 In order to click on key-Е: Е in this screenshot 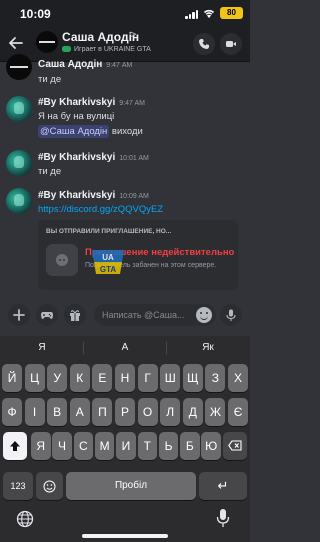, I will do `click(102, 378)`.